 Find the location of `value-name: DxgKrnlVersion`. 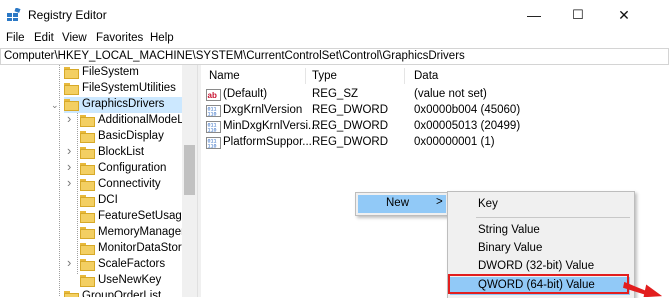

value-name: DxgKrnlVersion is located at coordinates (263, 110).